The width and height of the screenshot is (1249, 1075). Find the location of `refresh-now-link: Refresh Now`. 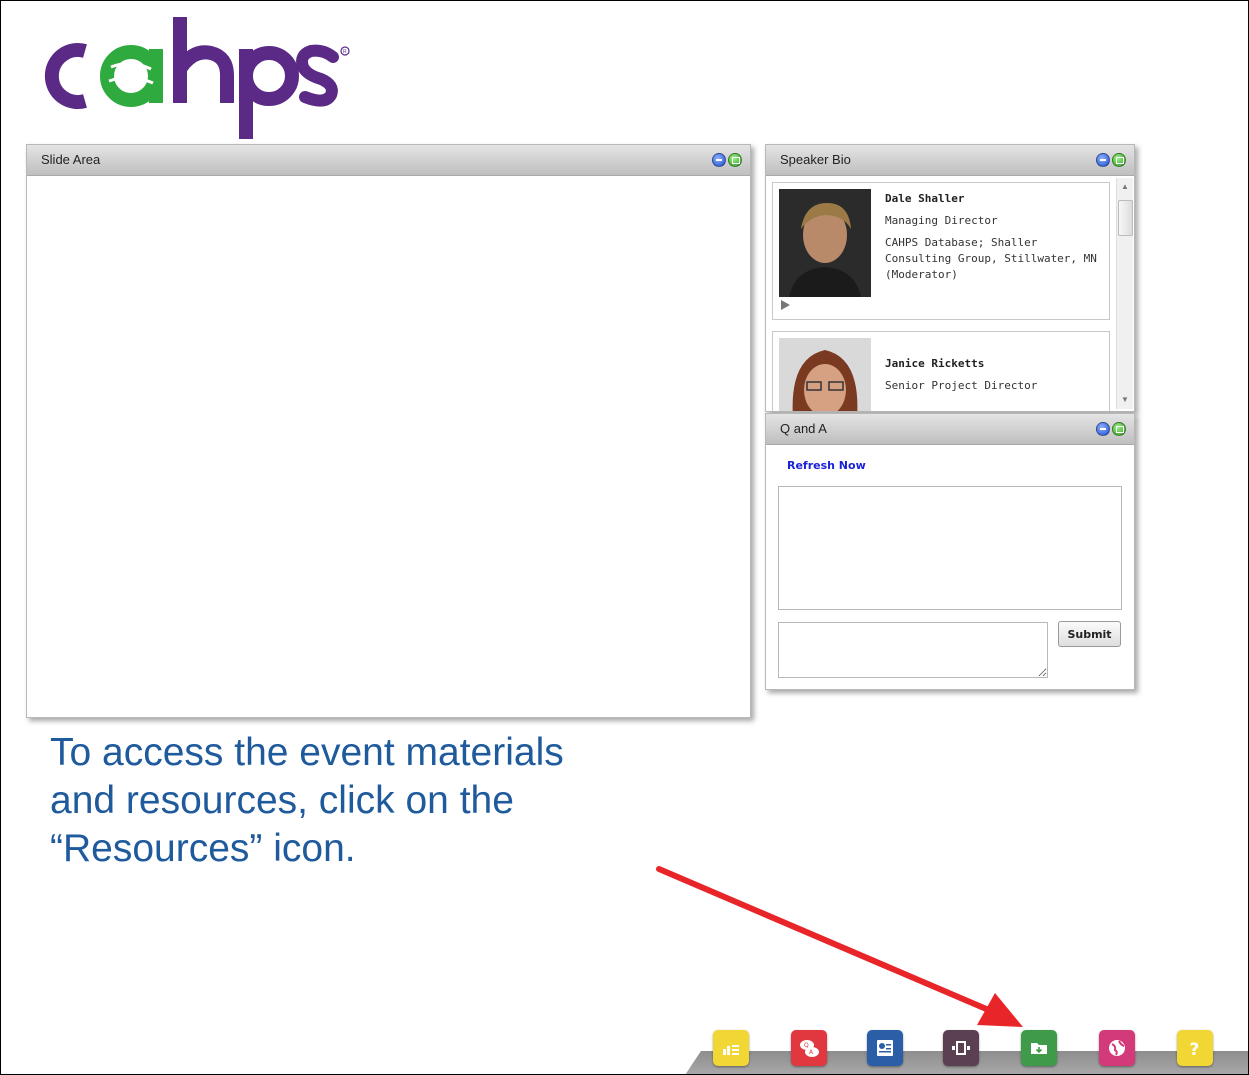

refresh-now-link: Refresh Now is located at coordinates (826, 465).